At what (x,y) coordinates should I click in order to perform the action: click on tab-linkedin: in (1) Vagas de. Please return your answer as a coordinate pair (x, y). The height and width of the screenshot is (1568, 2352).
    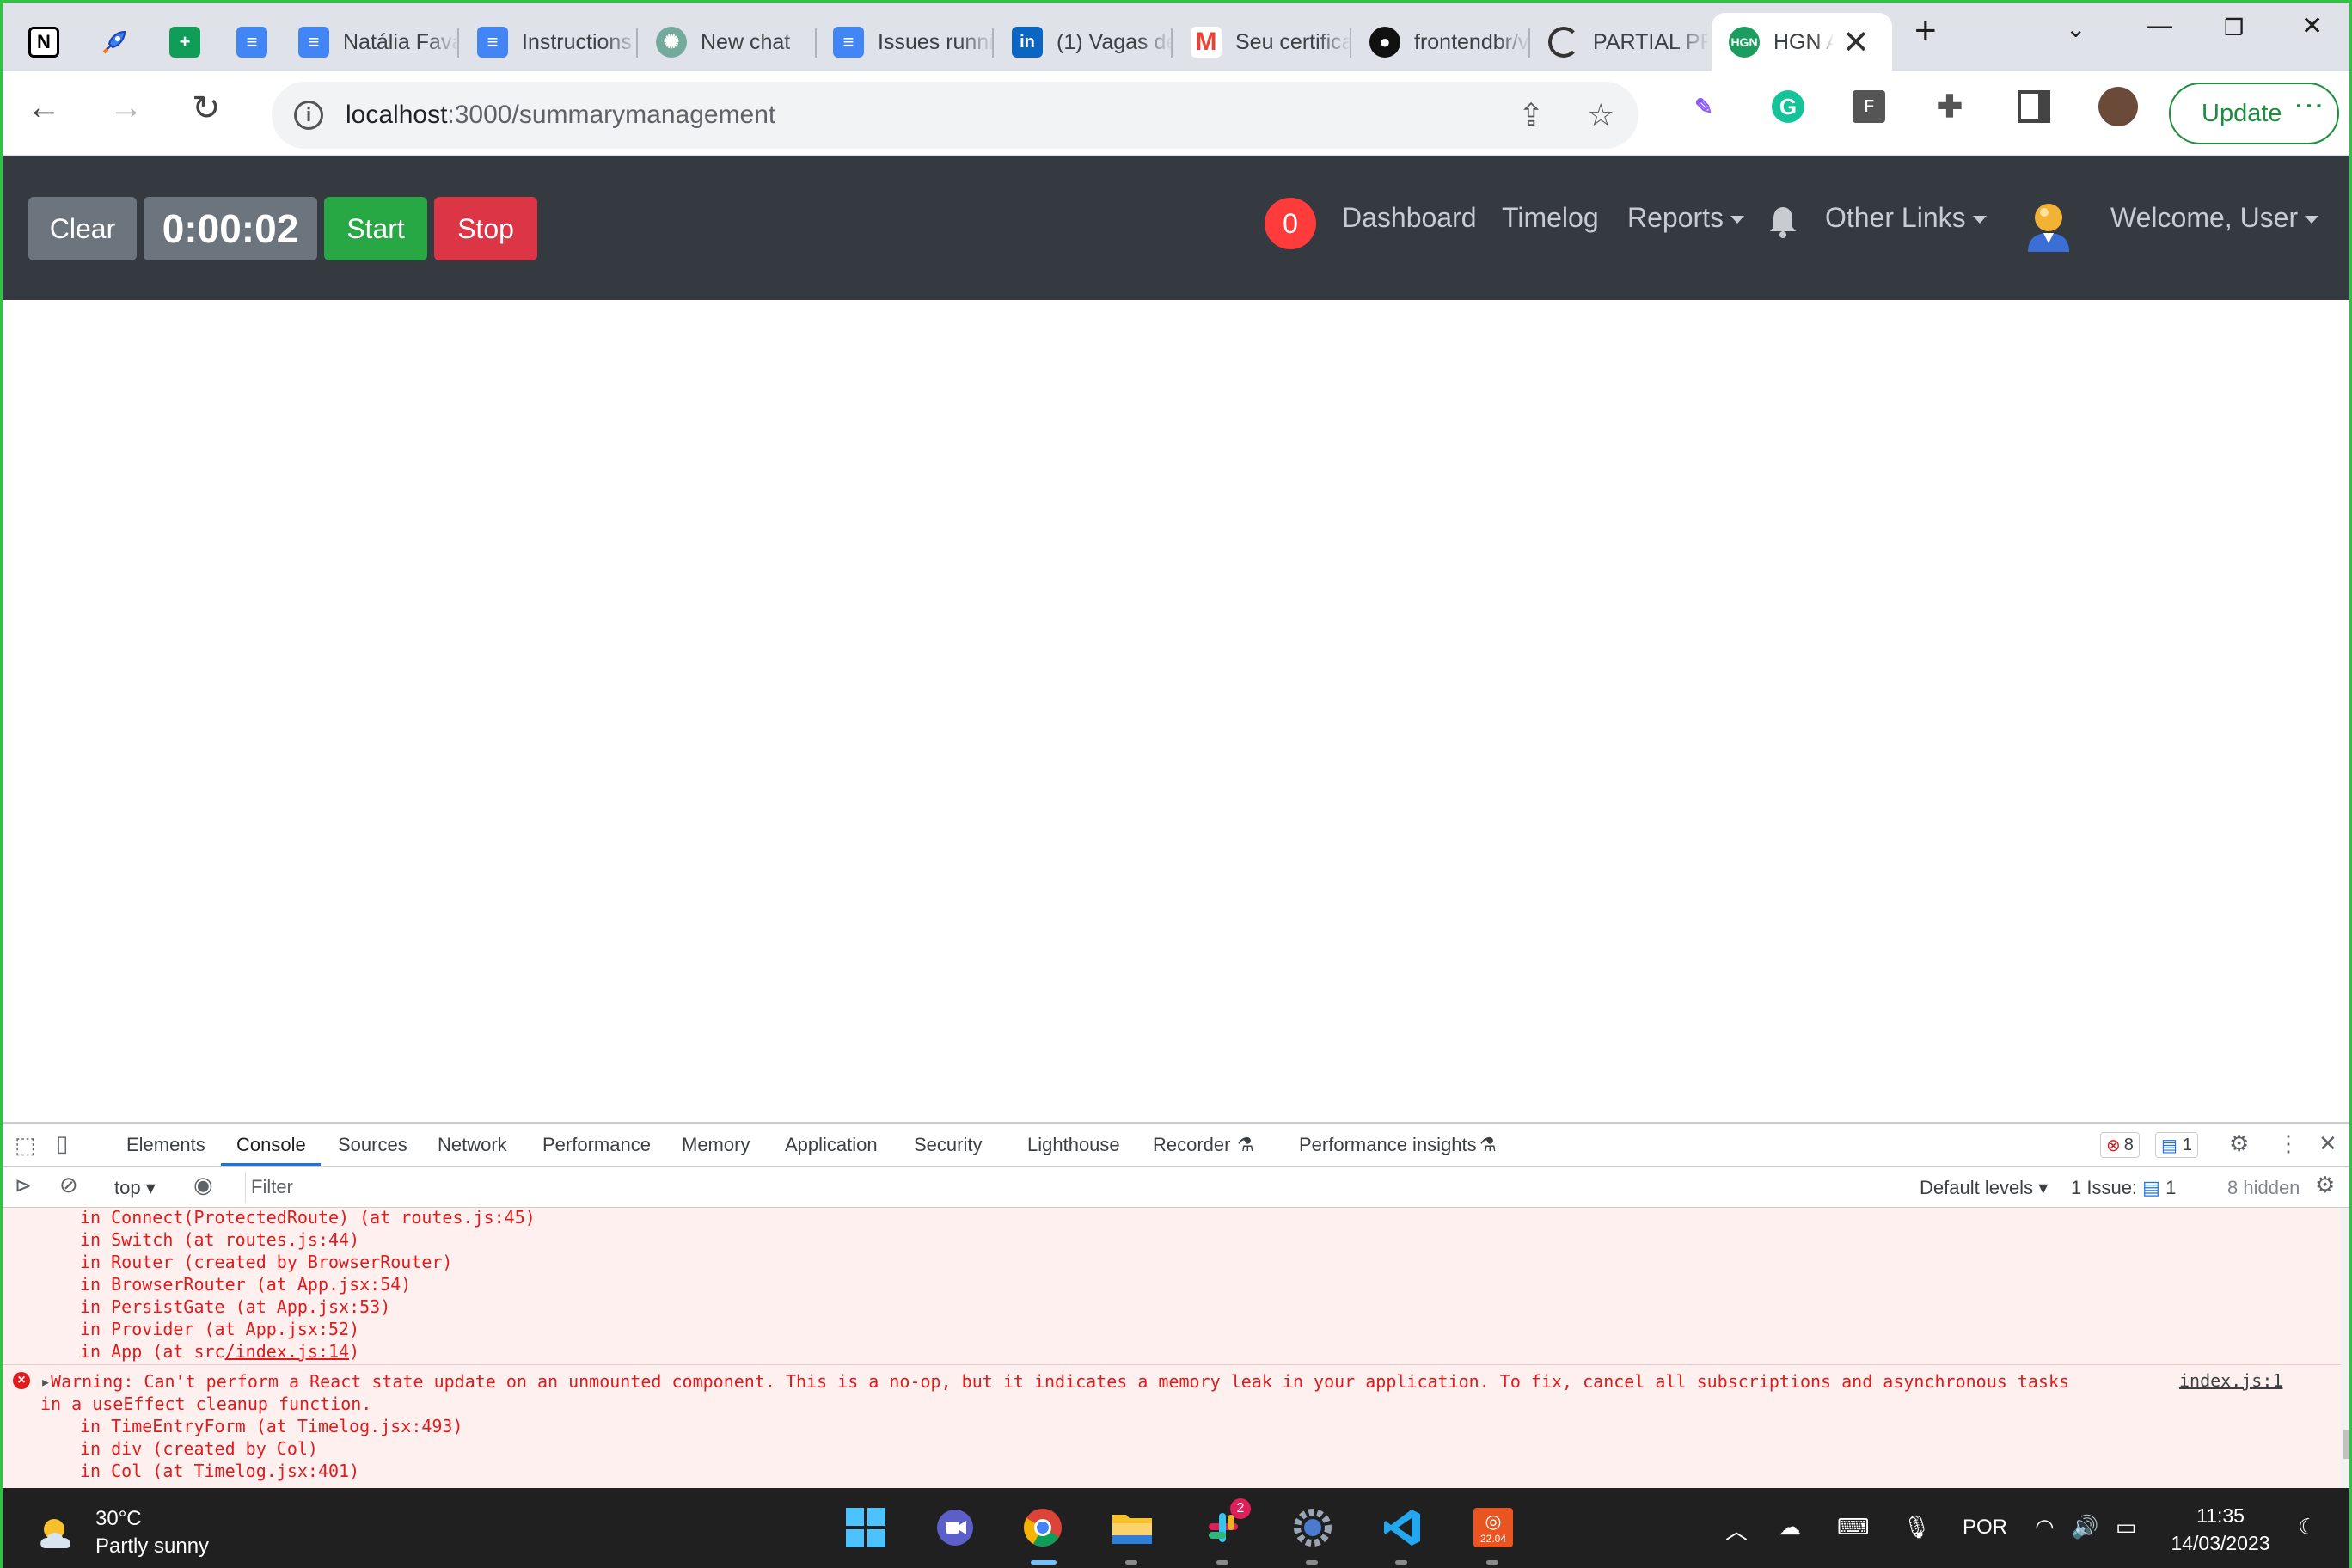
    Looking at the image, I should click on (1092, 42).